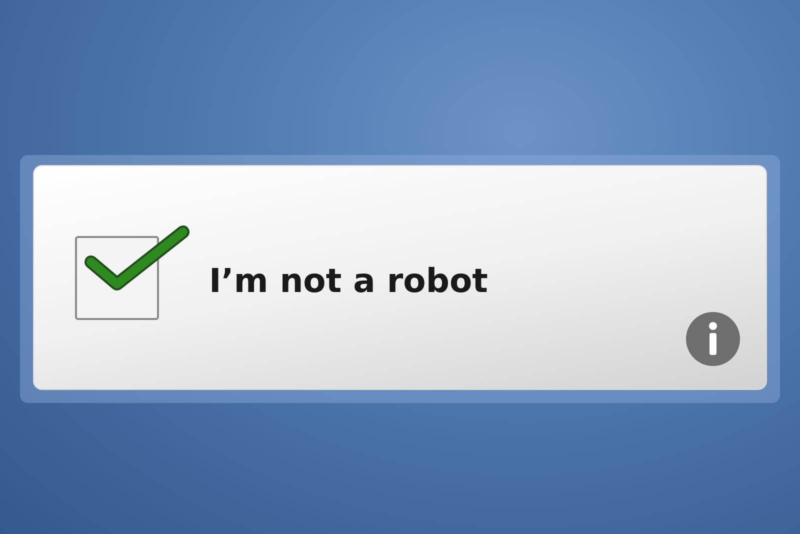  What do you see at coordinates (348, 280) in the screenshot?
I see `checkbox-label: I’m not a robot` at bounding box center [348, 280].